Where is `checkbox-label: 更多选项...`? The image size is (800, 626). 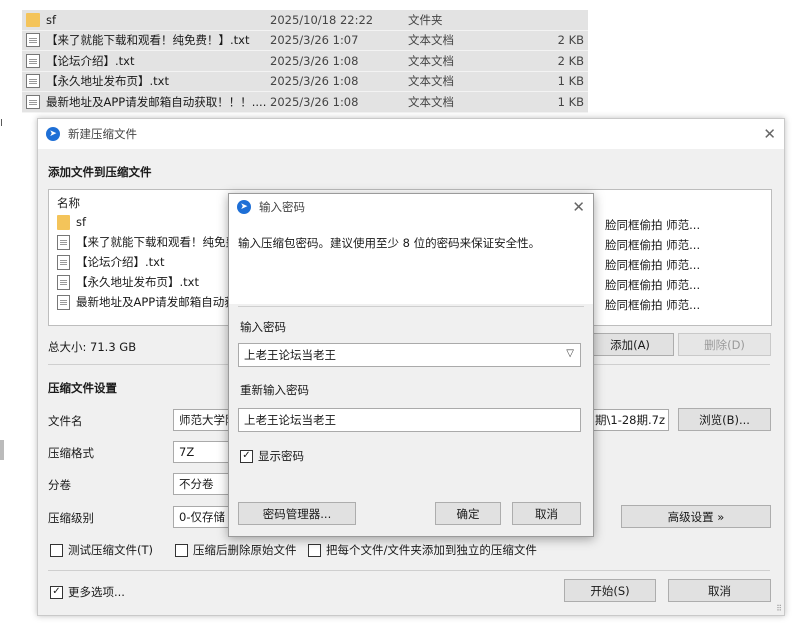
checkbox-label: 更多选项... is located at coordinates (96, 592).